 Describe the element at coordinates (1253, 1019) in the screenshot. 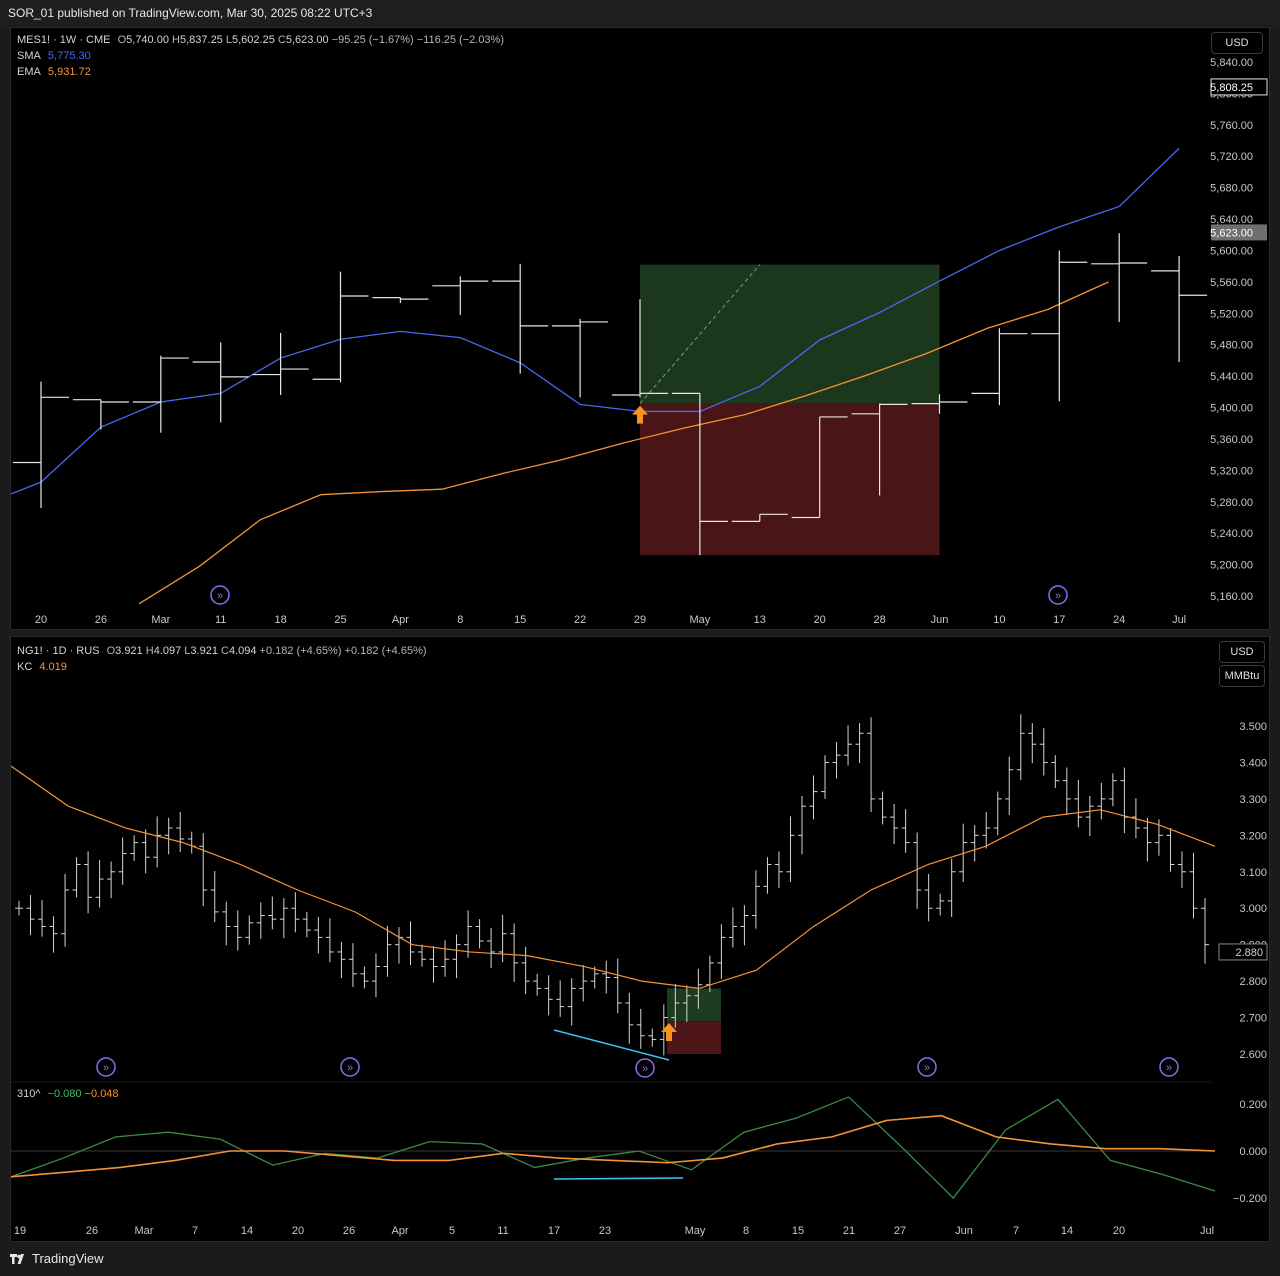

I see `ng-y-axis-tick: 2.700` at that location.